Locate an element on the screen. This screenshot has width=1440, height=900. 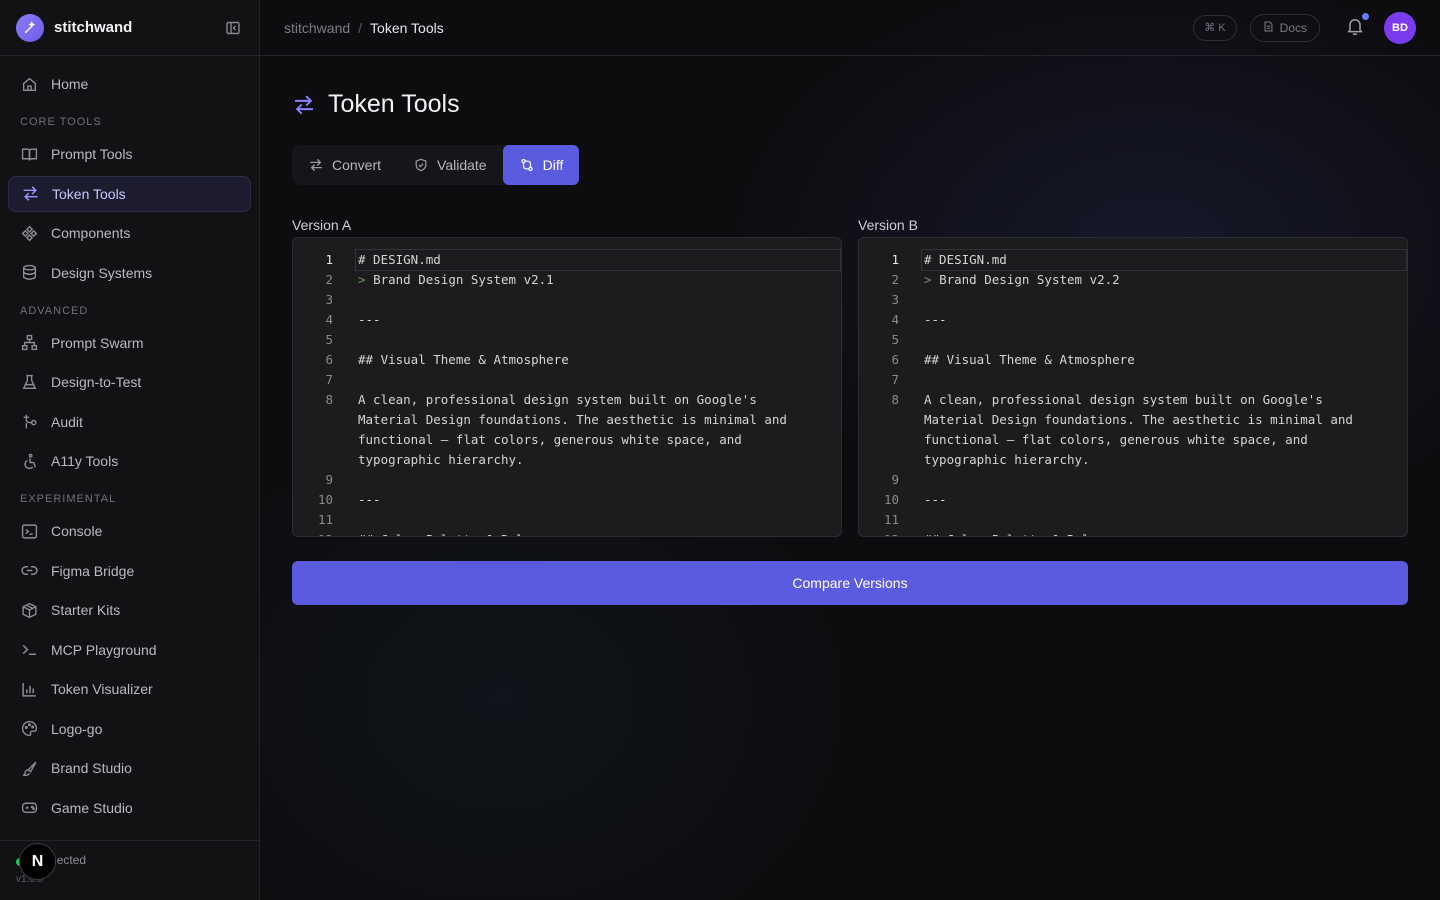
avatar: BD is located at coordinates (1400, 27).